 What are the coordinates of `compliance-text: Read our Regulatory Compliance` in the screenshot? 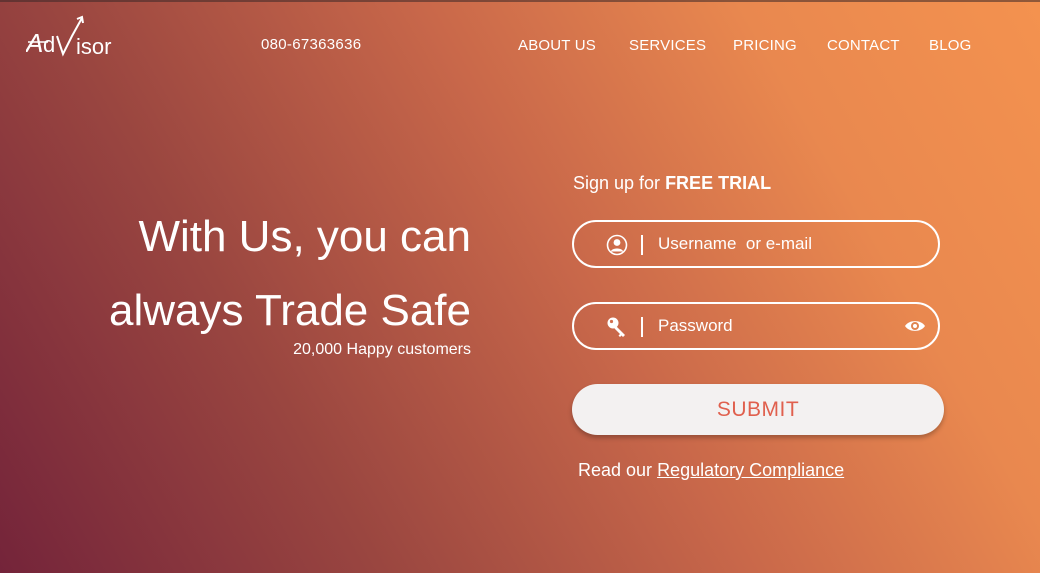 It's located at (711, 470).